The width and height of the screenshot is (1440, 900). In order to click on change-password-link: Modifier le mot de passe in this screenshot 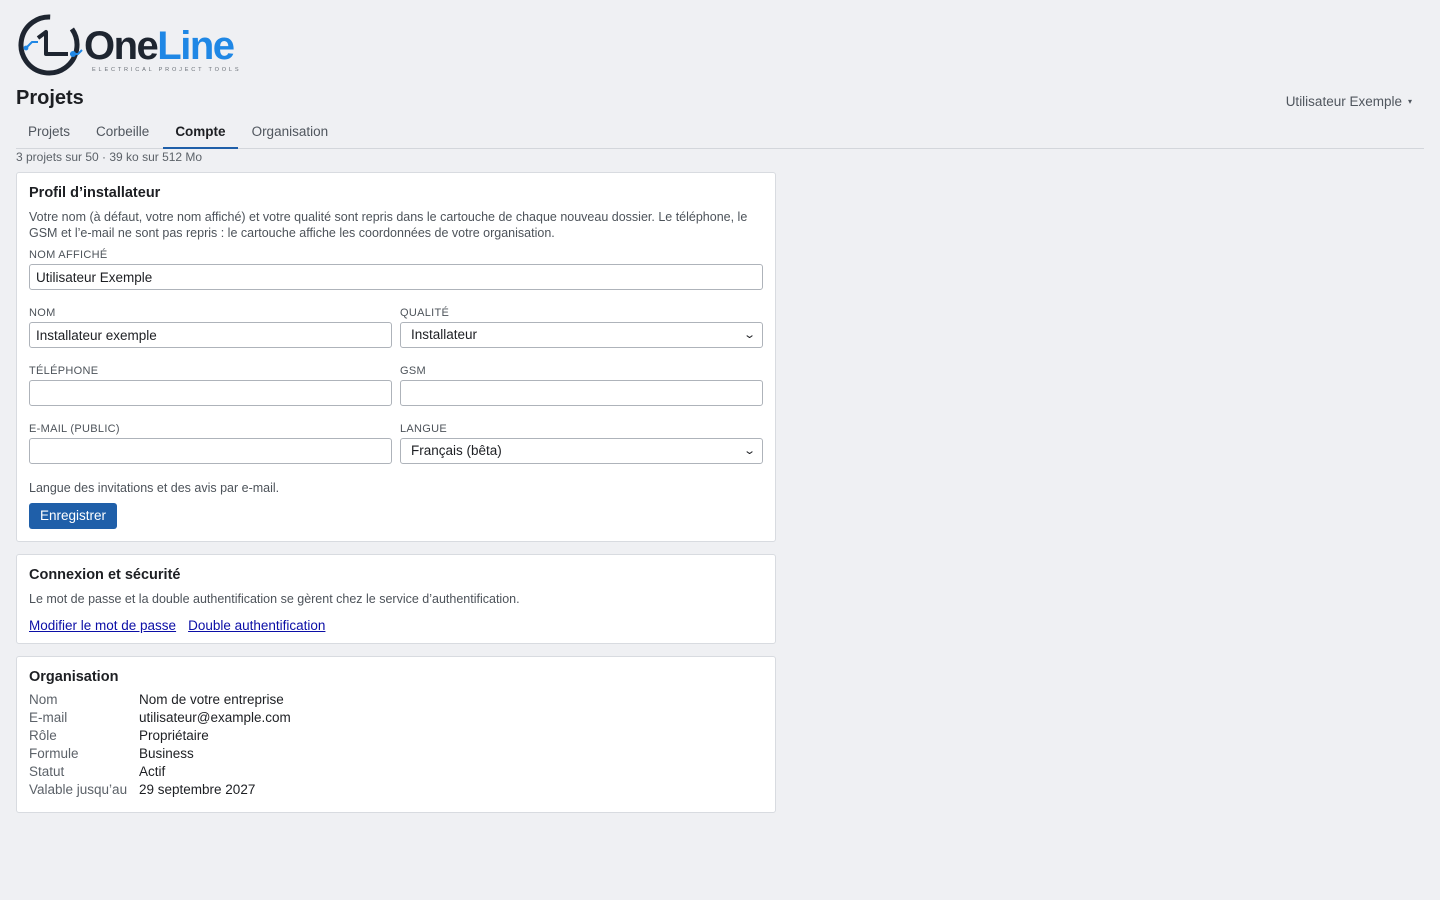, I will do `click(102, 625)`.